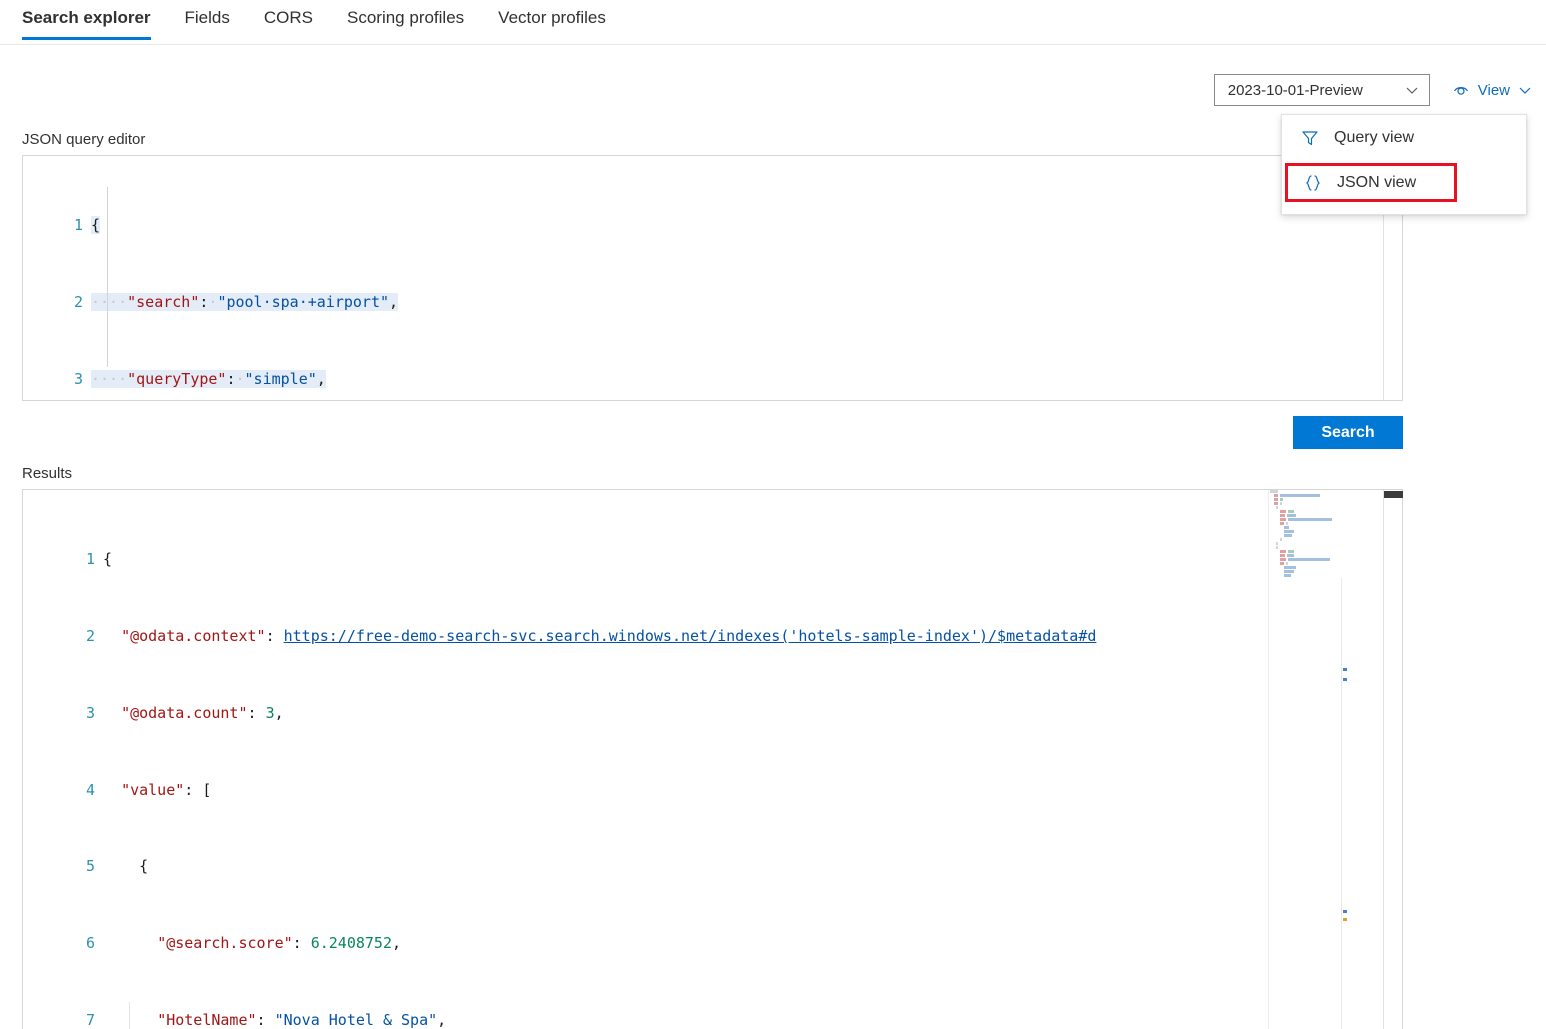 This screenshot has height=1029, width=1546. Describe the element at coordinates (57, 278) in the screenshot. I see `query-line-numbers: 1 2 3 4 5 6 7 8 9 10` at that location.